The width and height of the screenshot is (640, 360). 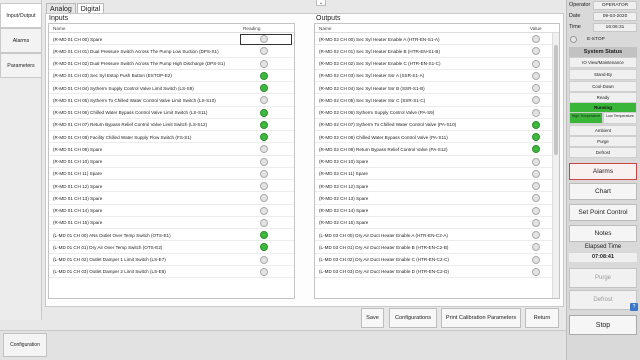 I want to click on bottom-bar, so click(x=283, y=345).